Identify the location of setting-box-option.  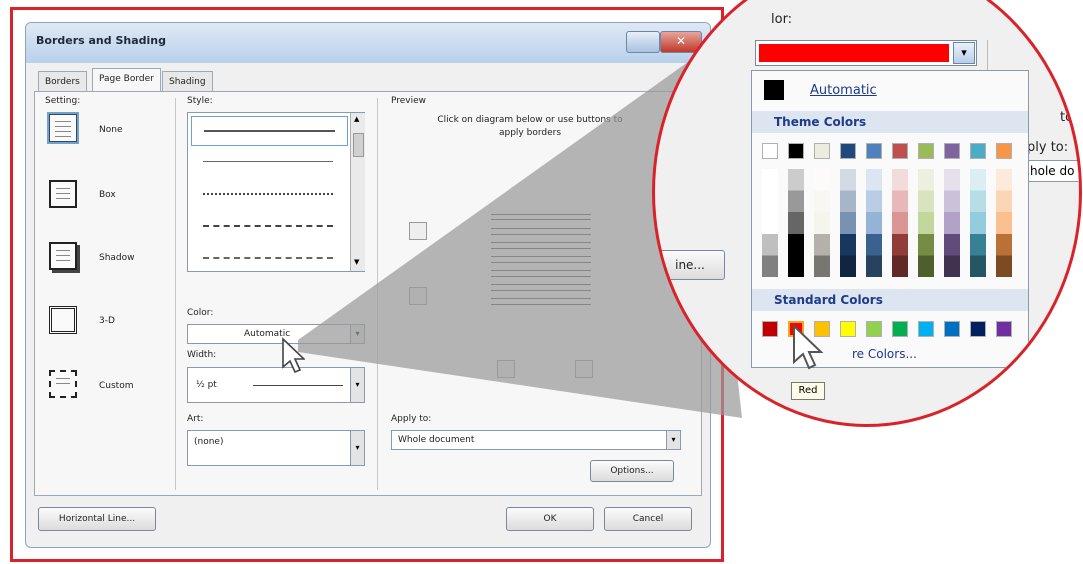
(63, 194).